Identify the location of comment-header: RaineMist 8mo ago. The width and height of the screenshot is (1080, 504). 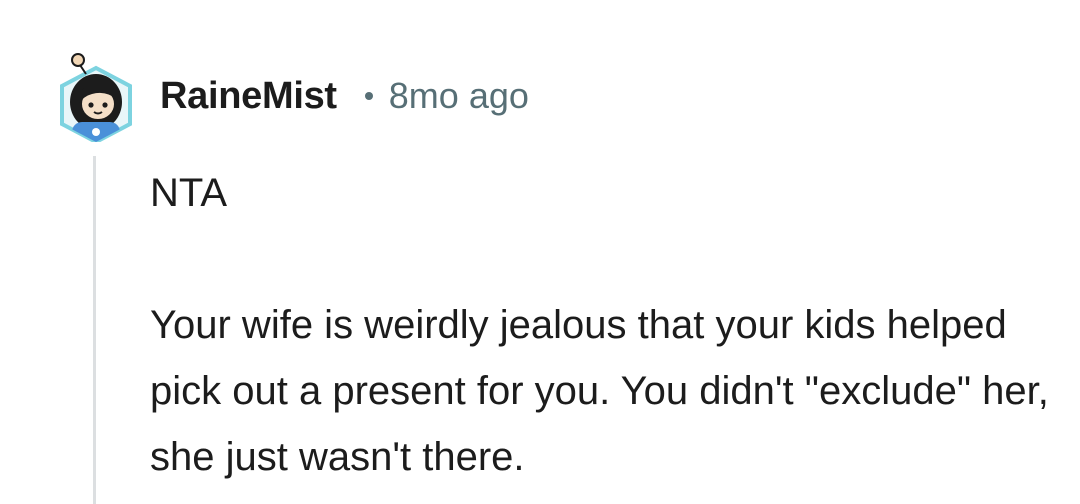
(293, 96).